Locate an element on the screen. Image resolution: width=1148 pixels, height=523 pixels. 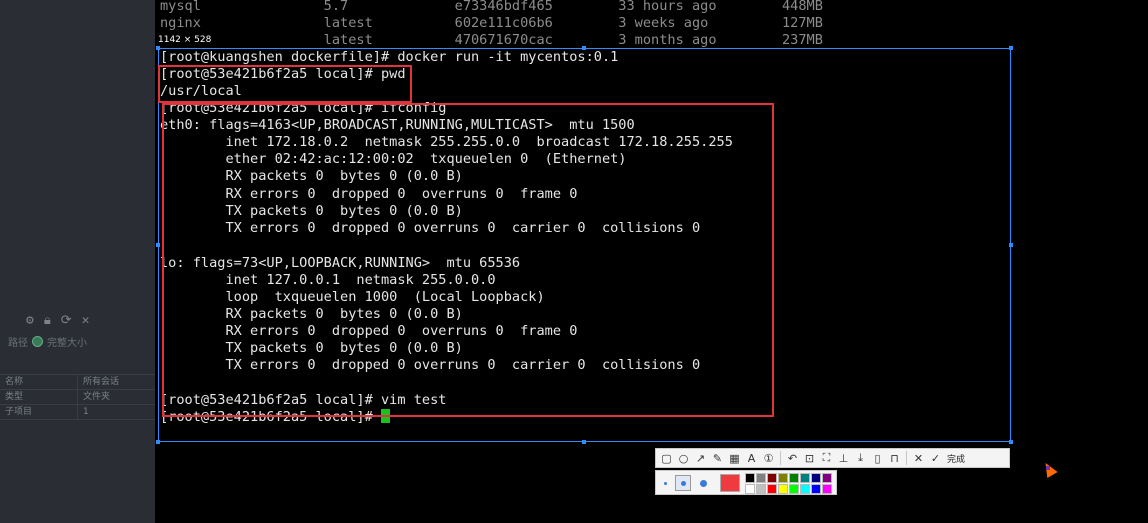
property-value: 文件夹 is located at coordinates (97, 397).